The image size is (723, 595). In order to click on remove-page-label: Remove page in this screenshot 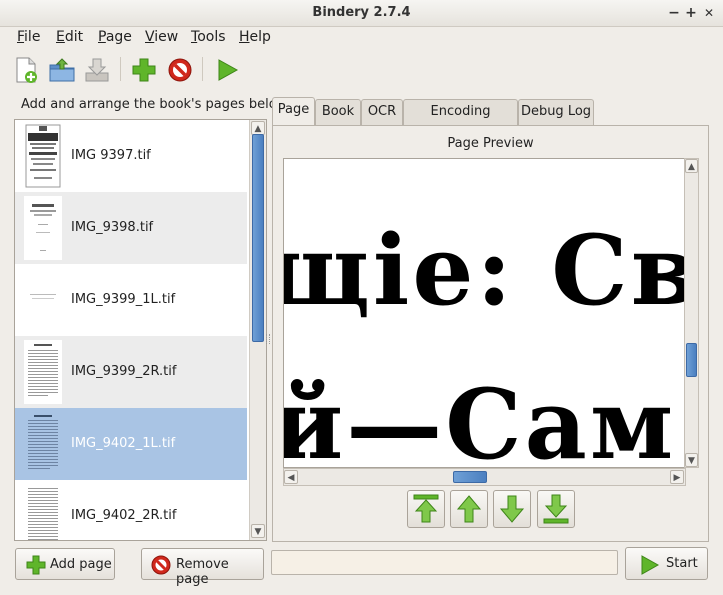, I will do `click(202, 572)`.